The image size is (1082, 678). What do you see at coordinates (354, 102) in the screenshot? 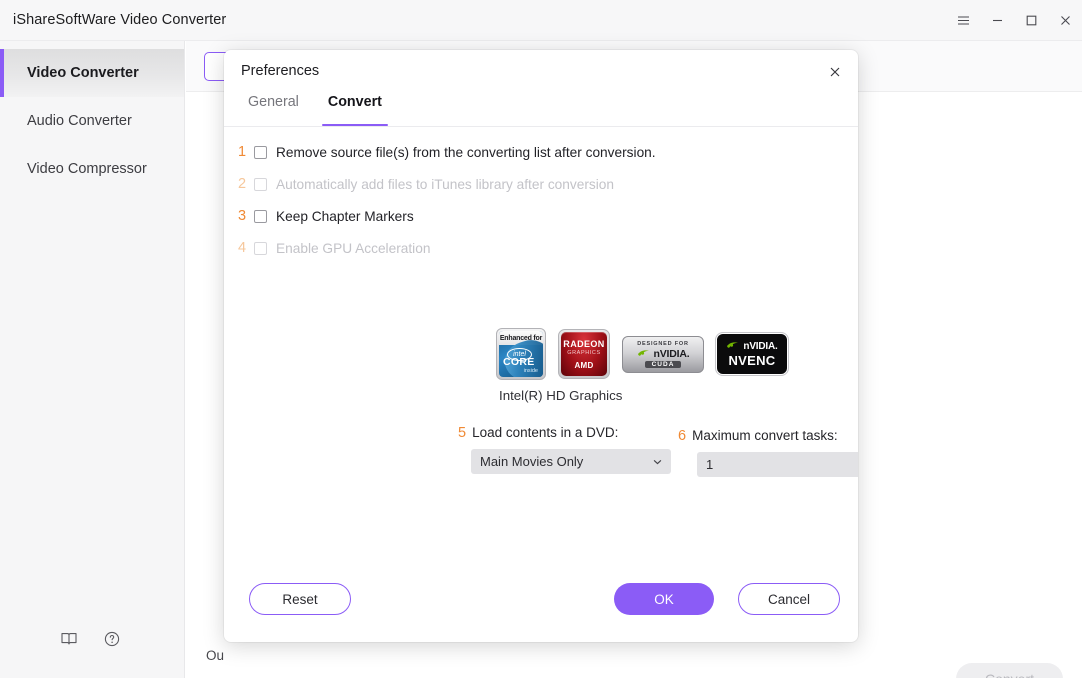
I see `tab-label: Convert` at bounding box center [354, 102].